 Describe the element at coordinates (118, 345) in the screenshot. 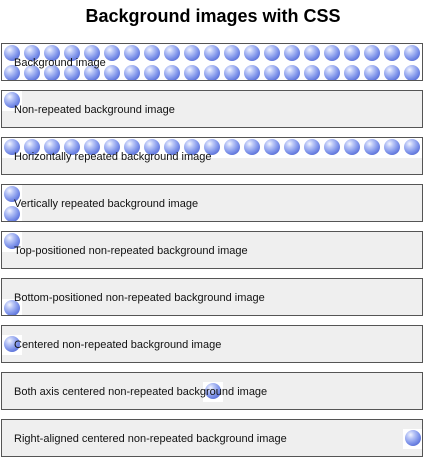

I see `box-label: Centered non-repeated background image` at that location.